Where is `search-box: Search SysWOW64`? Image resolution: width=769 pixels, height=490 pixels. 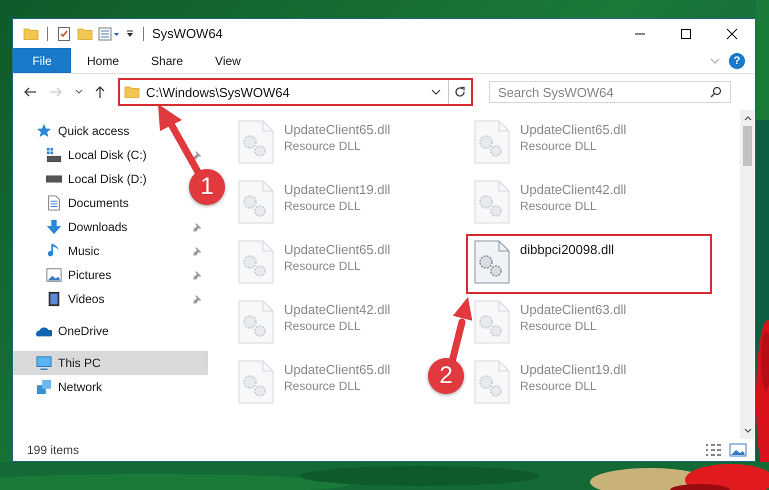
search-box: Search SysWOW64 is located at coordinates (610, 92).